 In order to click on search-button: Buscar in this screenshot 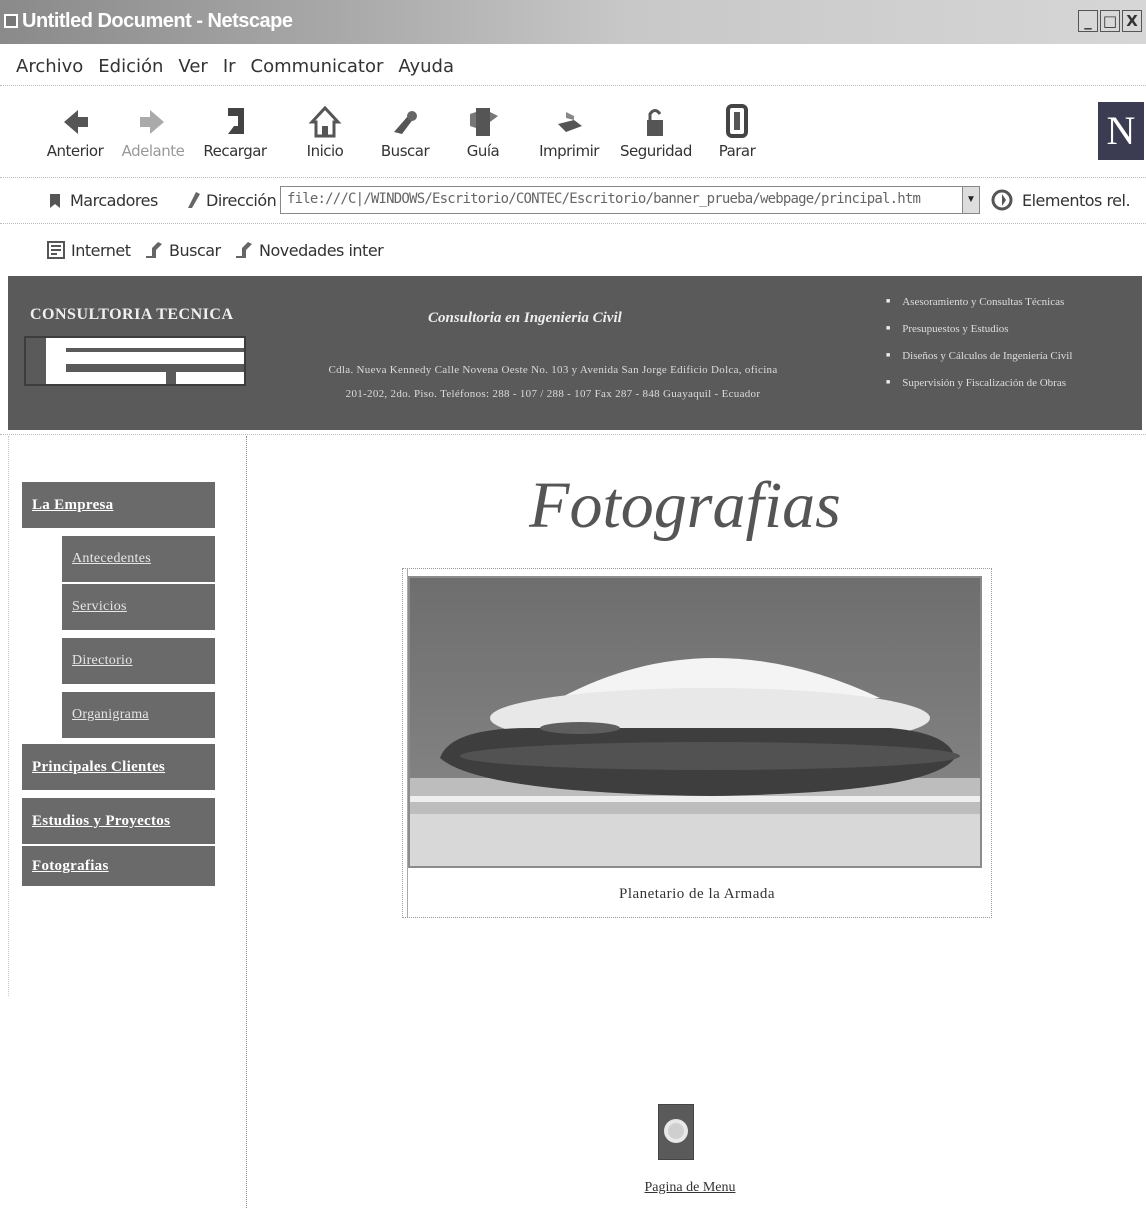, I will do `click(405, 134)`.